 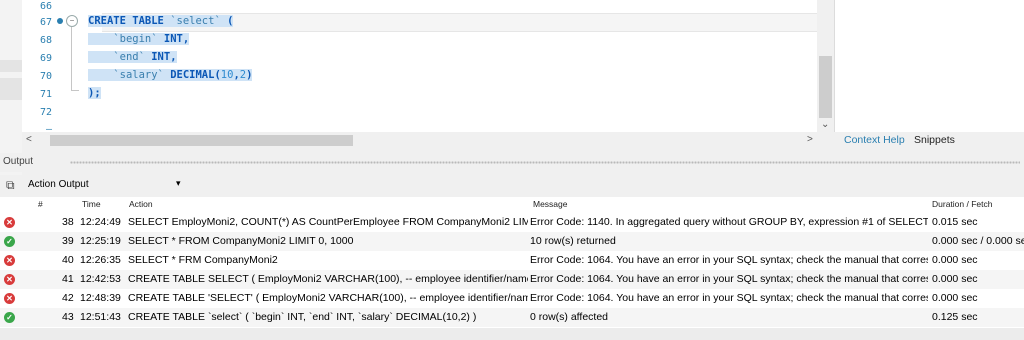 I want to click on row-time: 12:24:49, so click(x=100, y=222).